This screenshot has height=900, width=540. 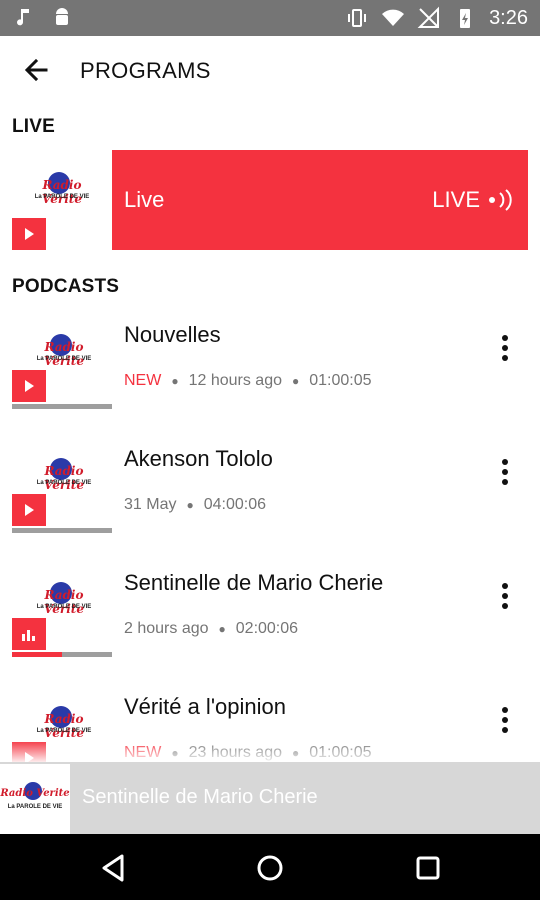 I want to click on battery-charging-icon, so click(x=465, y=18).